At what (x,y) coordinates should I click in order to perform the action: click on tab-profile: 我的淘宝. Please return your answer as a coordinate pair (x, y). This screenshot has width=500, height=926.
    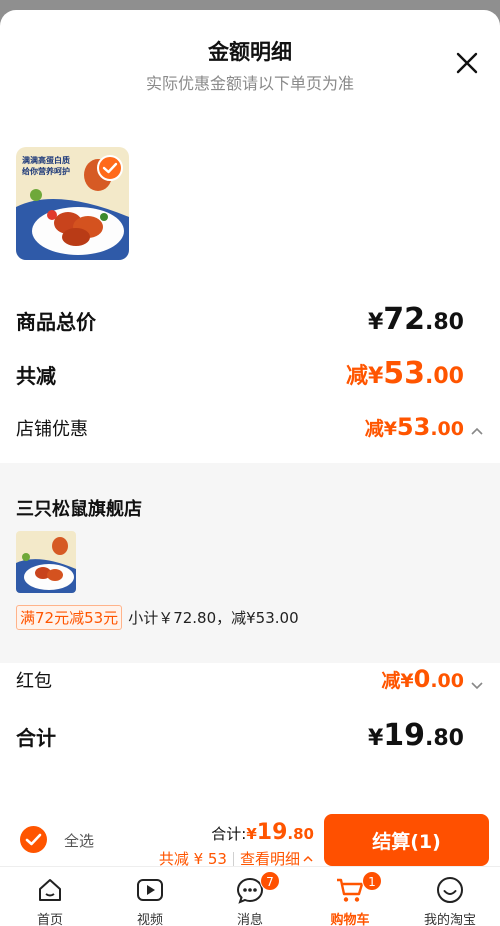
    Looking at the image, I should click on (450, 896).